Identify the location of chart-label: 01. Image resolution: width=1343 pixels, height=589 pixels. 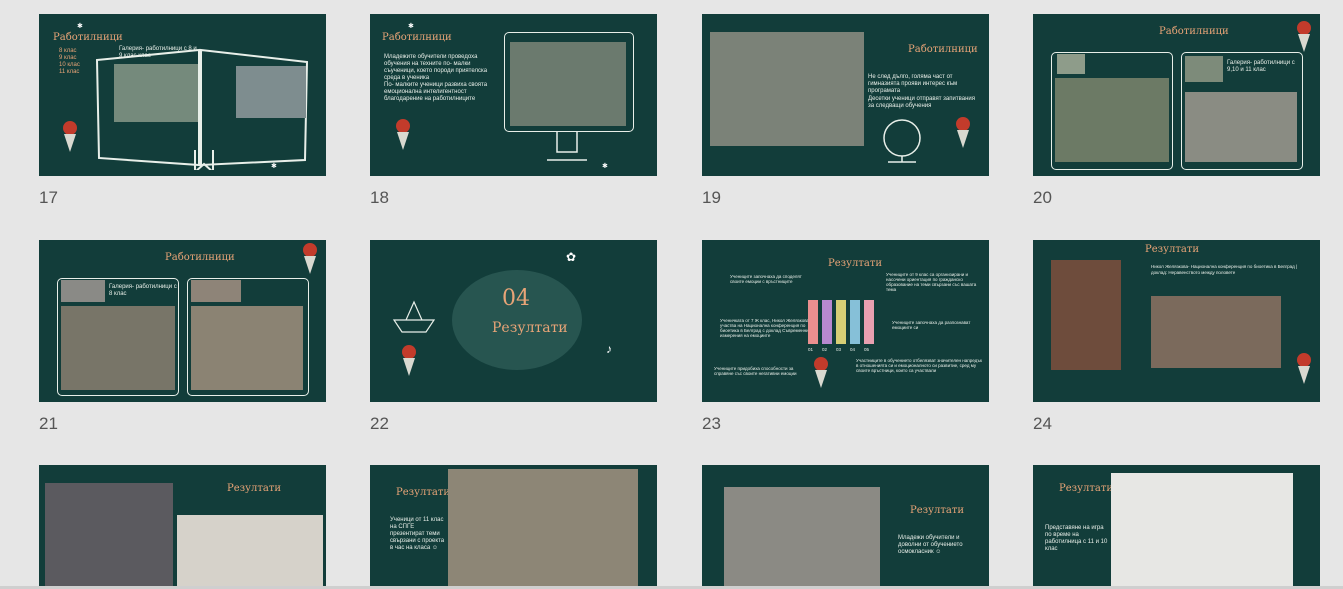
(811, 349).